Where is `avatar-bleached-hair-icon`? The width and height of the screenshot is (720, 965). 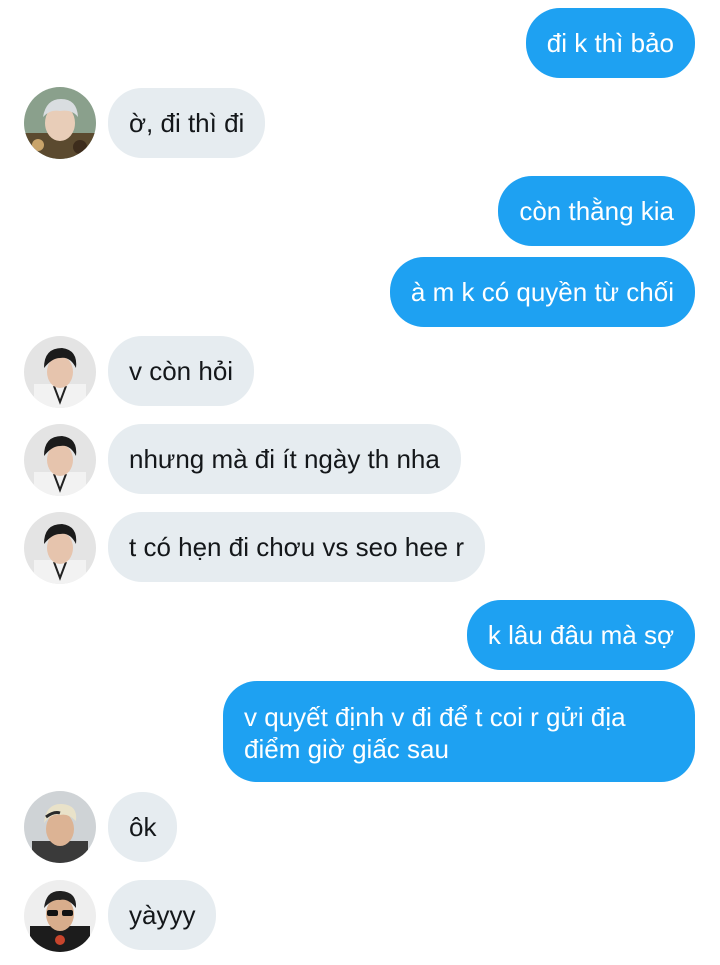 avatar-bleached-hair-icon is located at coordinates (60, 827).